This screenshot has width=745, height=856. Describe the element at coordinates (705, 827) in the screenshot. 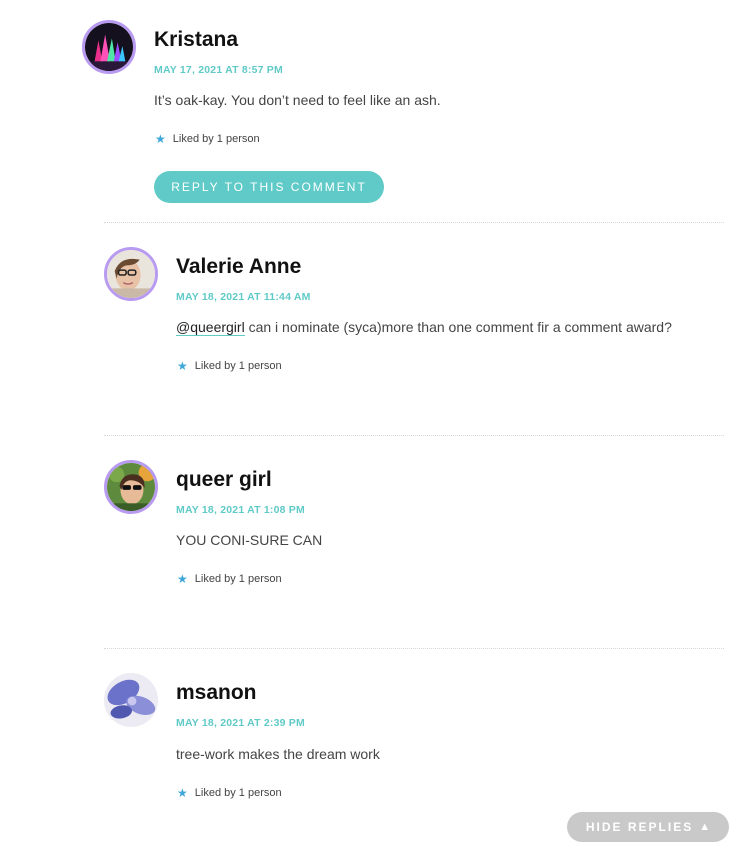

I see `triangle-up-icon: ▲` at that location.